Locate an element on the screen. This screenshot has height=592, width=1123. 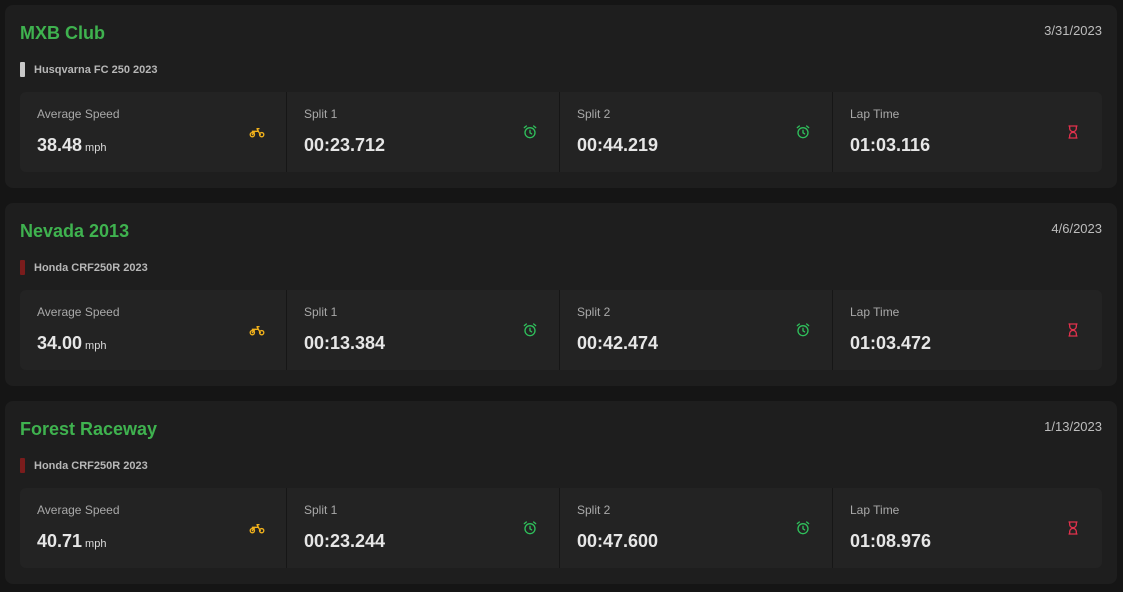
stat-value-number: 01:08.976 is located at coordinates (891, 541).